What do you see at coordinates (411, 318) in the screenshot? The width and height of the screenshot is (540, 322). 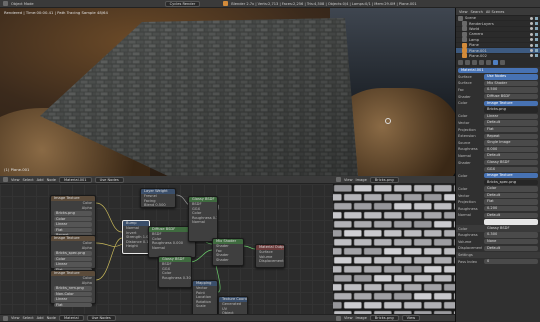 I see `image-footer-mode-field: View` at bounding box center [411, 318].